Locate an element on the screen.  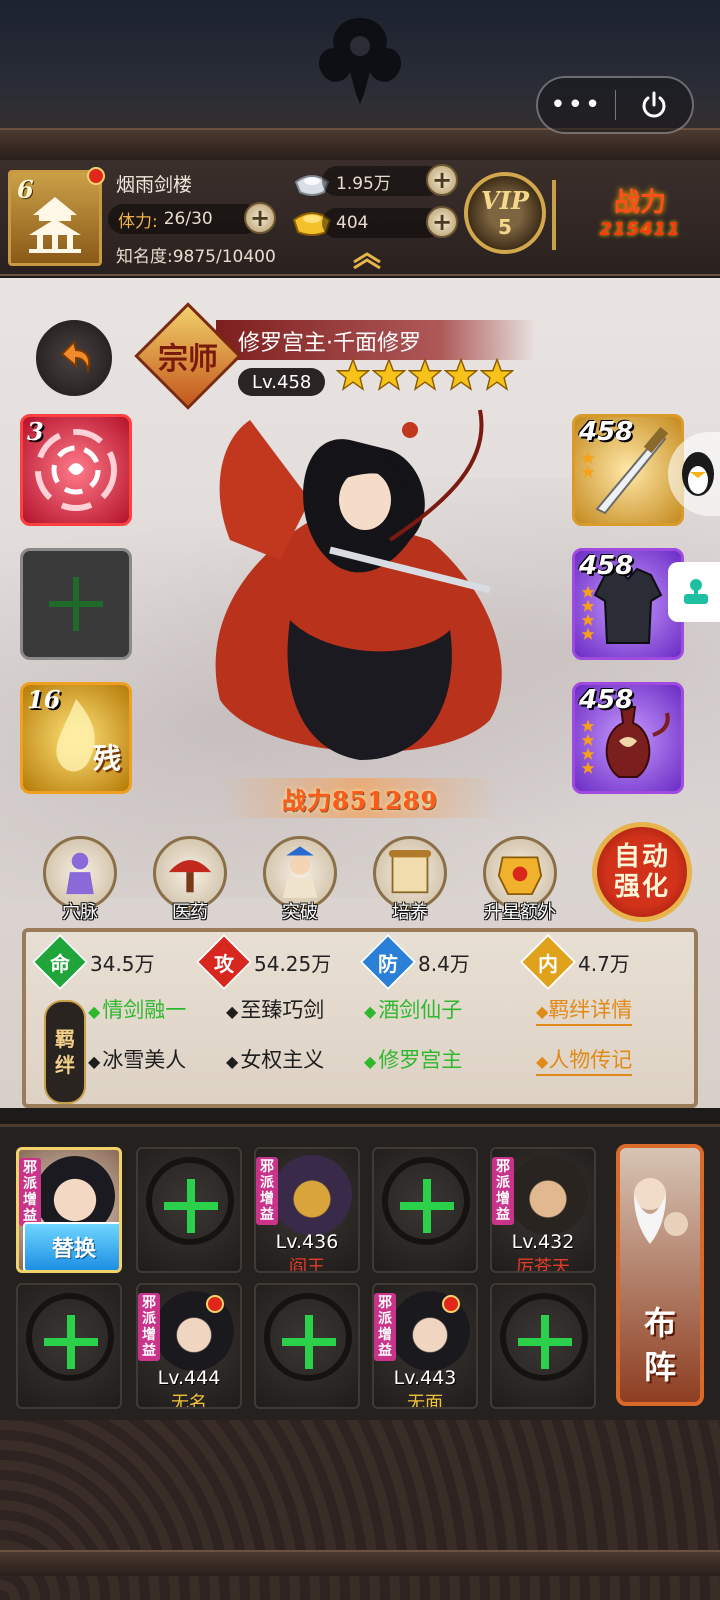
add-silver-button: + is located at coordinates (442, 180).